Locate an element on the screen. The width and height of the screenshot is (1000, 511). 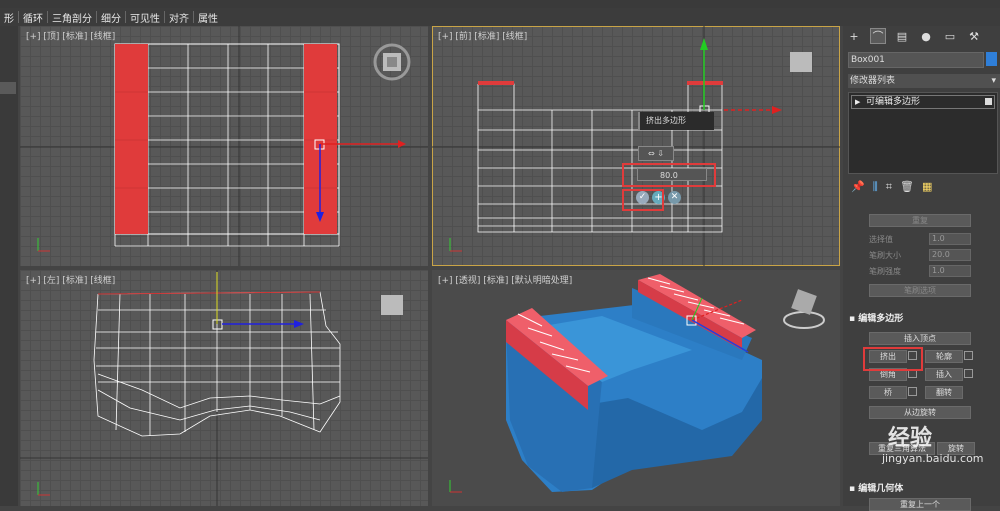
modifier-stack: ▶ 可编辑多边形 is located at coordinates (923, 133).